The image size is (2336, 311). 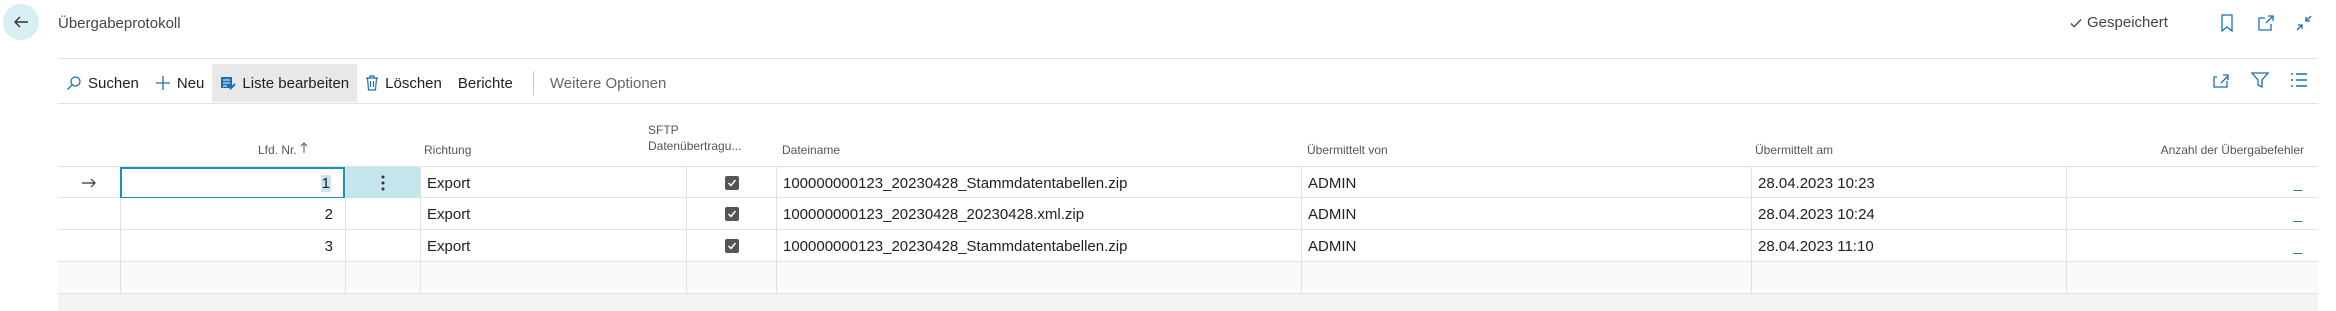 I want to click on search-button: Suchen, so click(x=102, y=83).